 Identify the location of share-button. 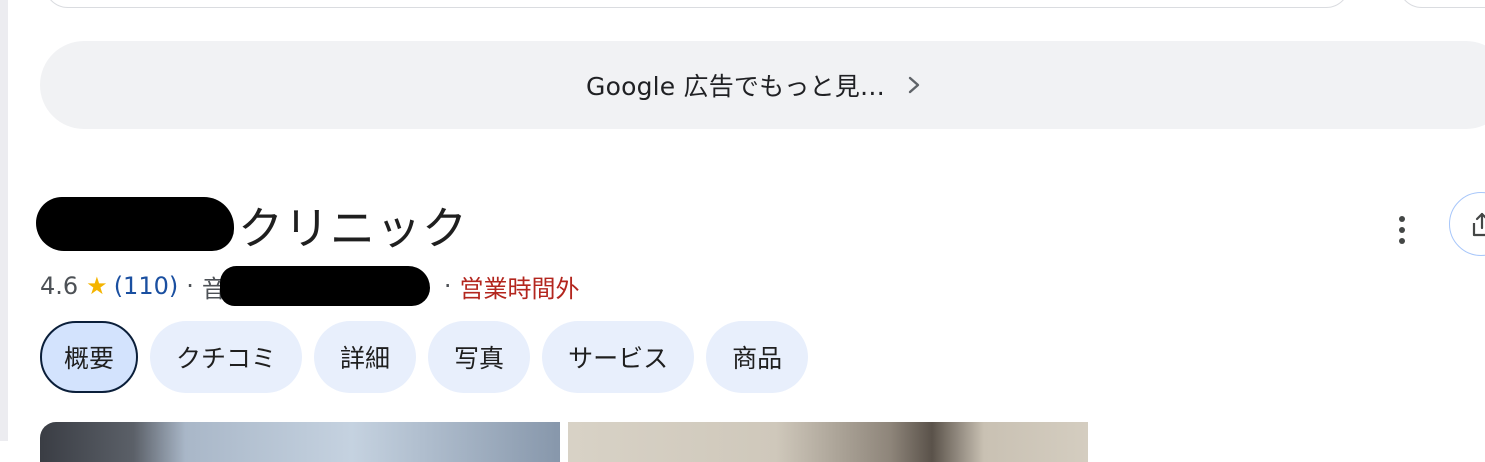
(1467, 224).